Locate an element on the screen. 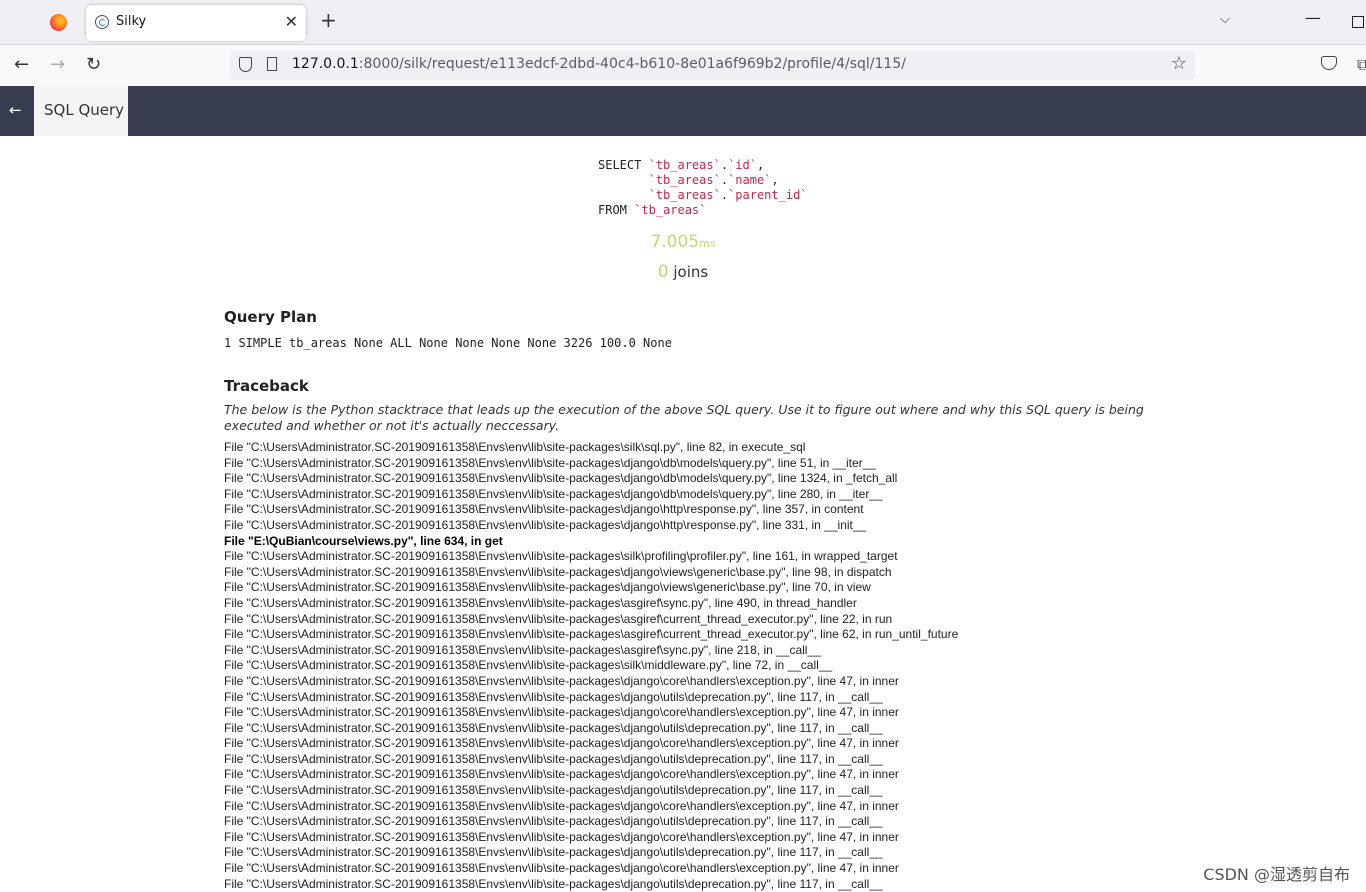 This screenshot has width=1366, height=892. query-time: 7.005ms is located at coordinates (683, 242).